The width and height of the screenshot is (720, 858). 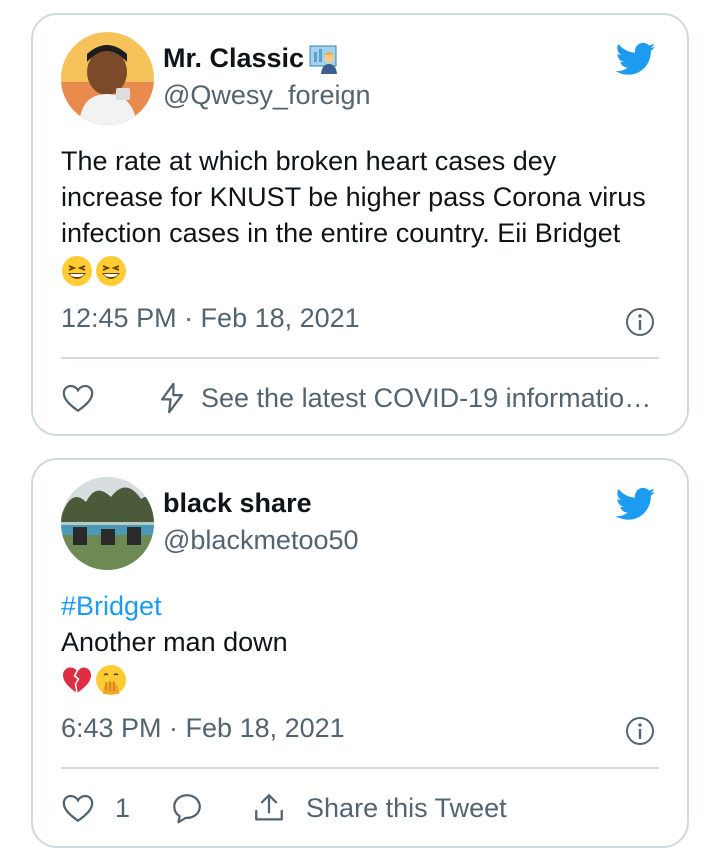 What do you see at coordinates (111, 679) in the screenshot?
I see `face-with-hand-over-mouth-emoji-icon` at bounding box center [111, 679].